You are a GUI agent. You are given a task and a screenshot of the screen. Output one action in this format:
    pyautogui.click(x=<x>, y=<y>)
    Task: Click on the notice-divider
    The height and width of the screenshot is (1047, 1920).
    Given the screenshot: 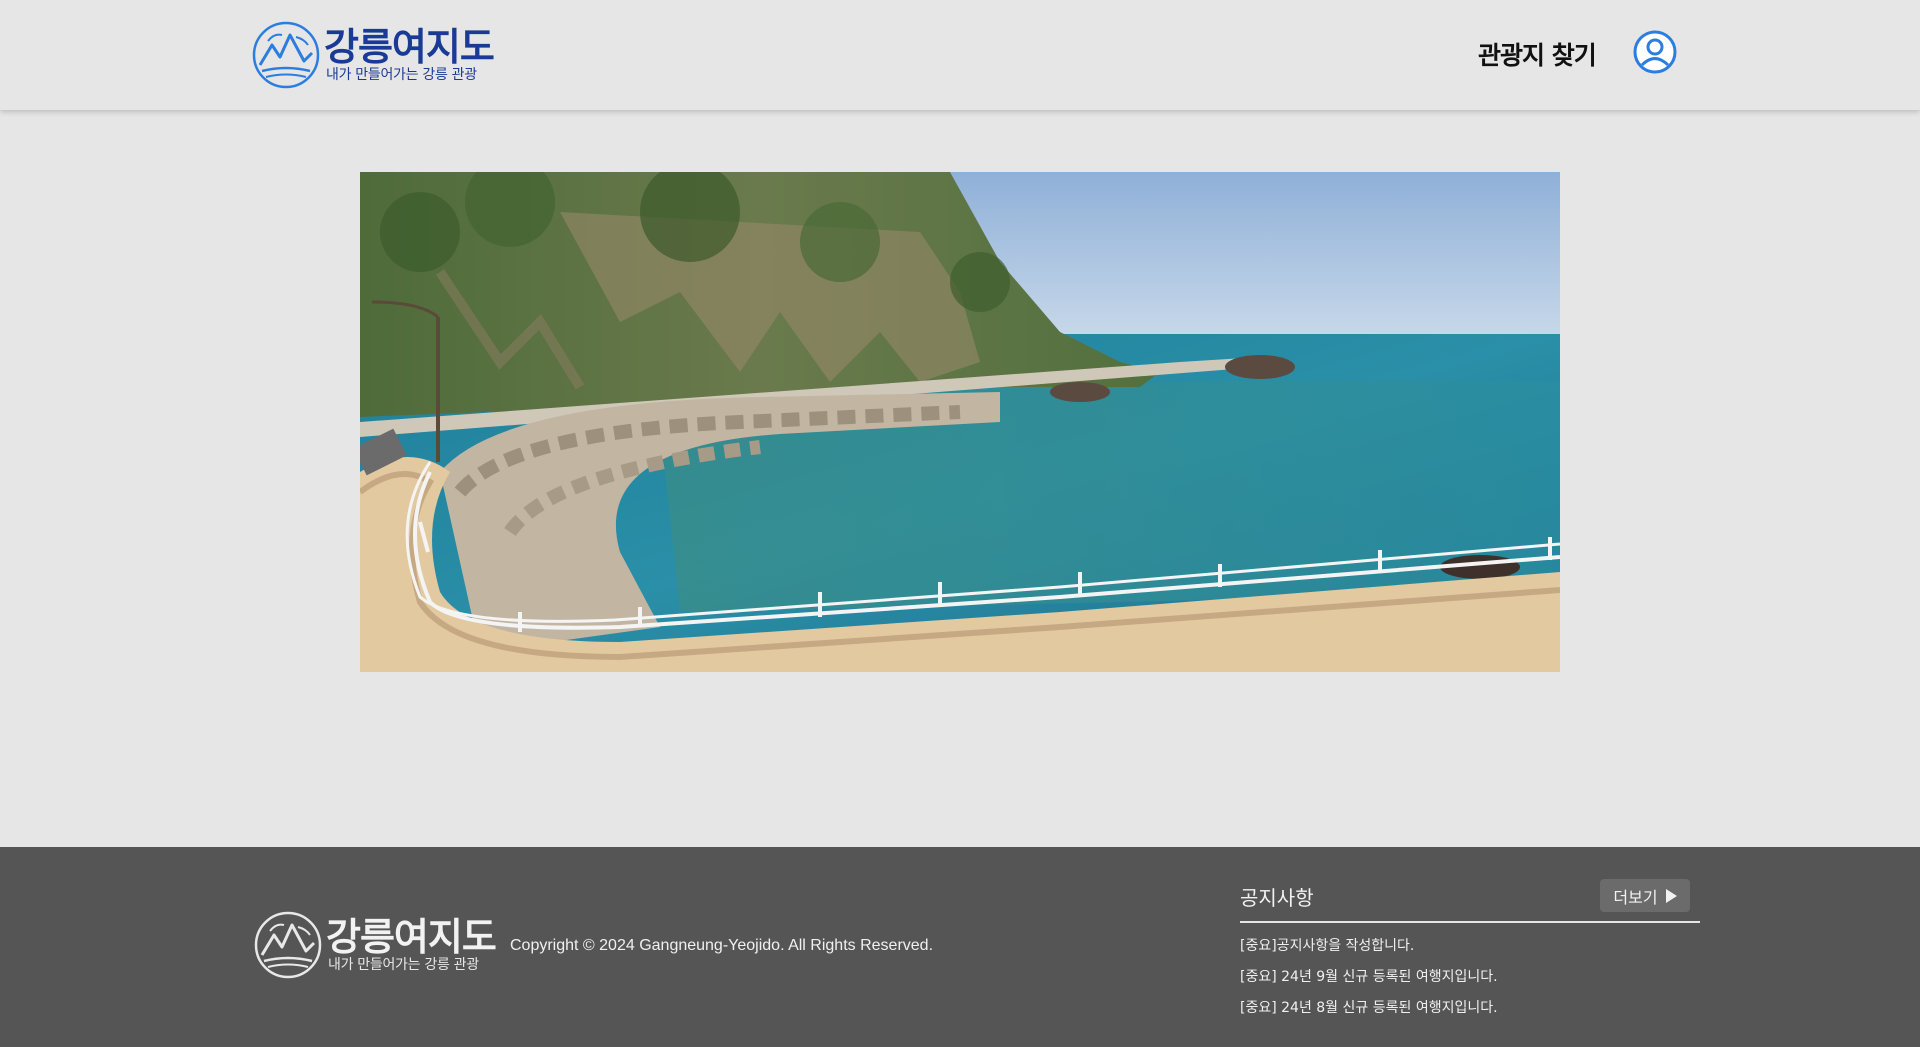 What is the action you would take?
    pyautogui.click(x=1470, y=922)
    